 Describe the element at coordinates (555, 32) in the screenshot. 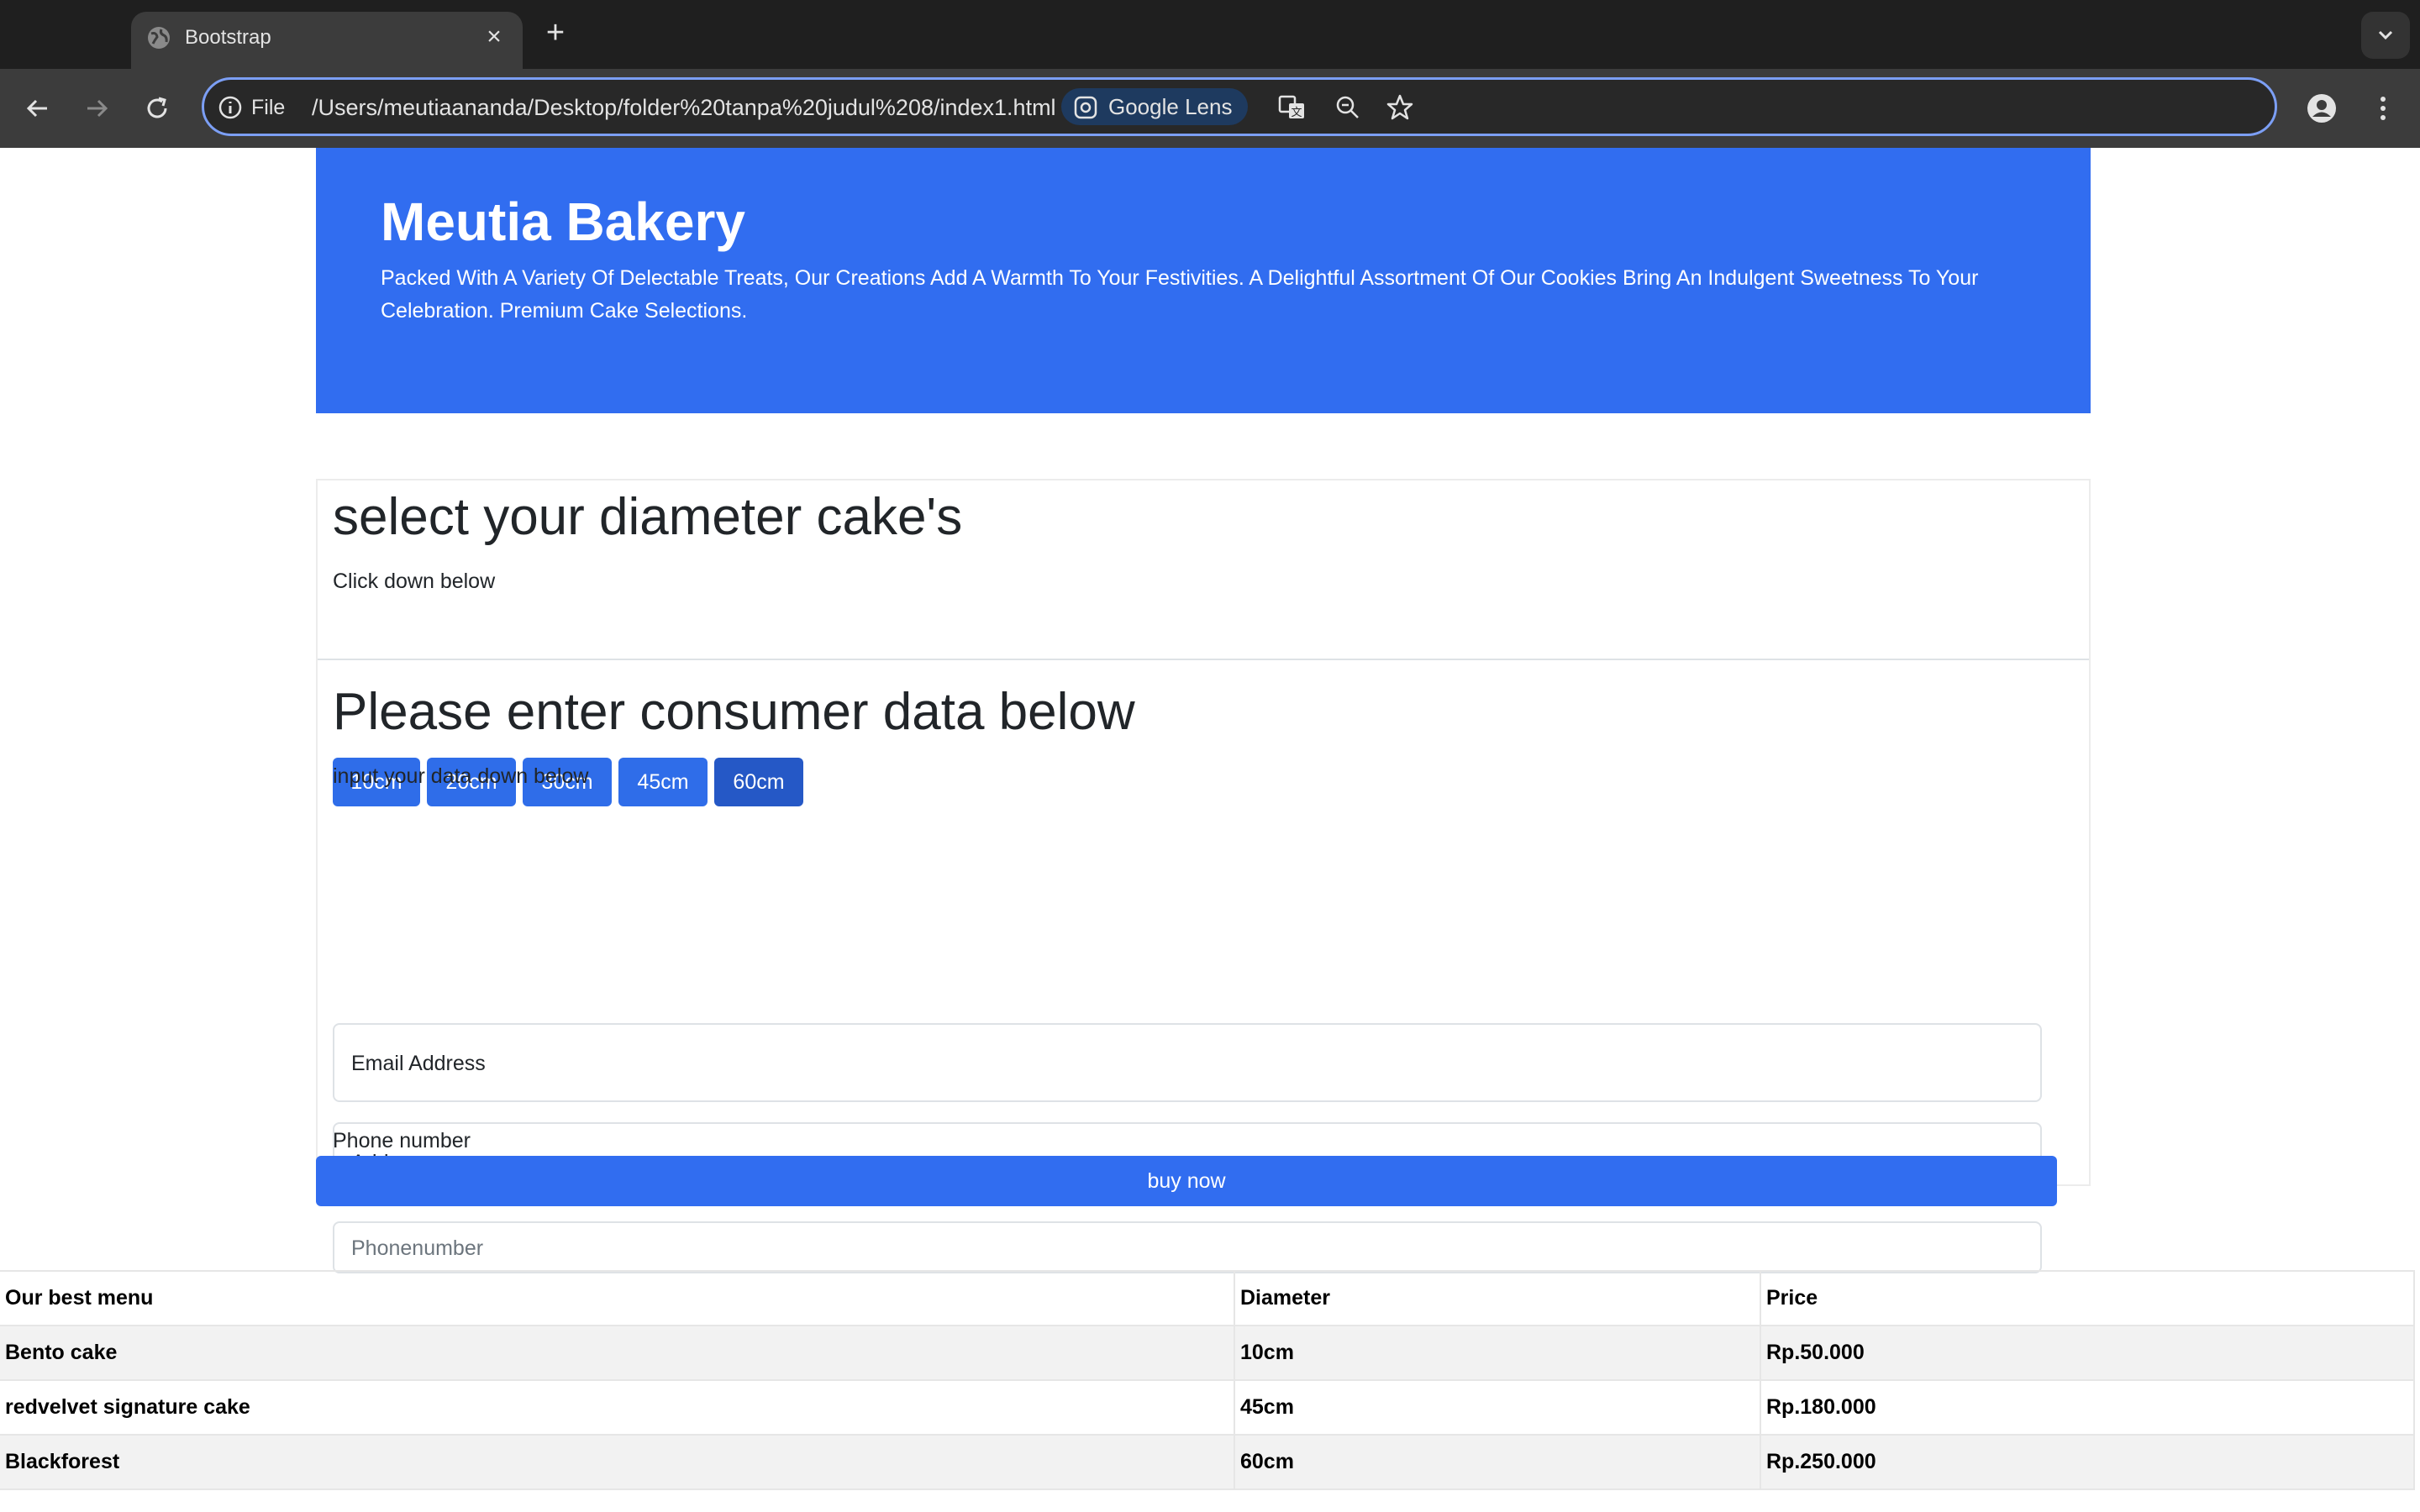

I see `plus-icon: +` at that location.